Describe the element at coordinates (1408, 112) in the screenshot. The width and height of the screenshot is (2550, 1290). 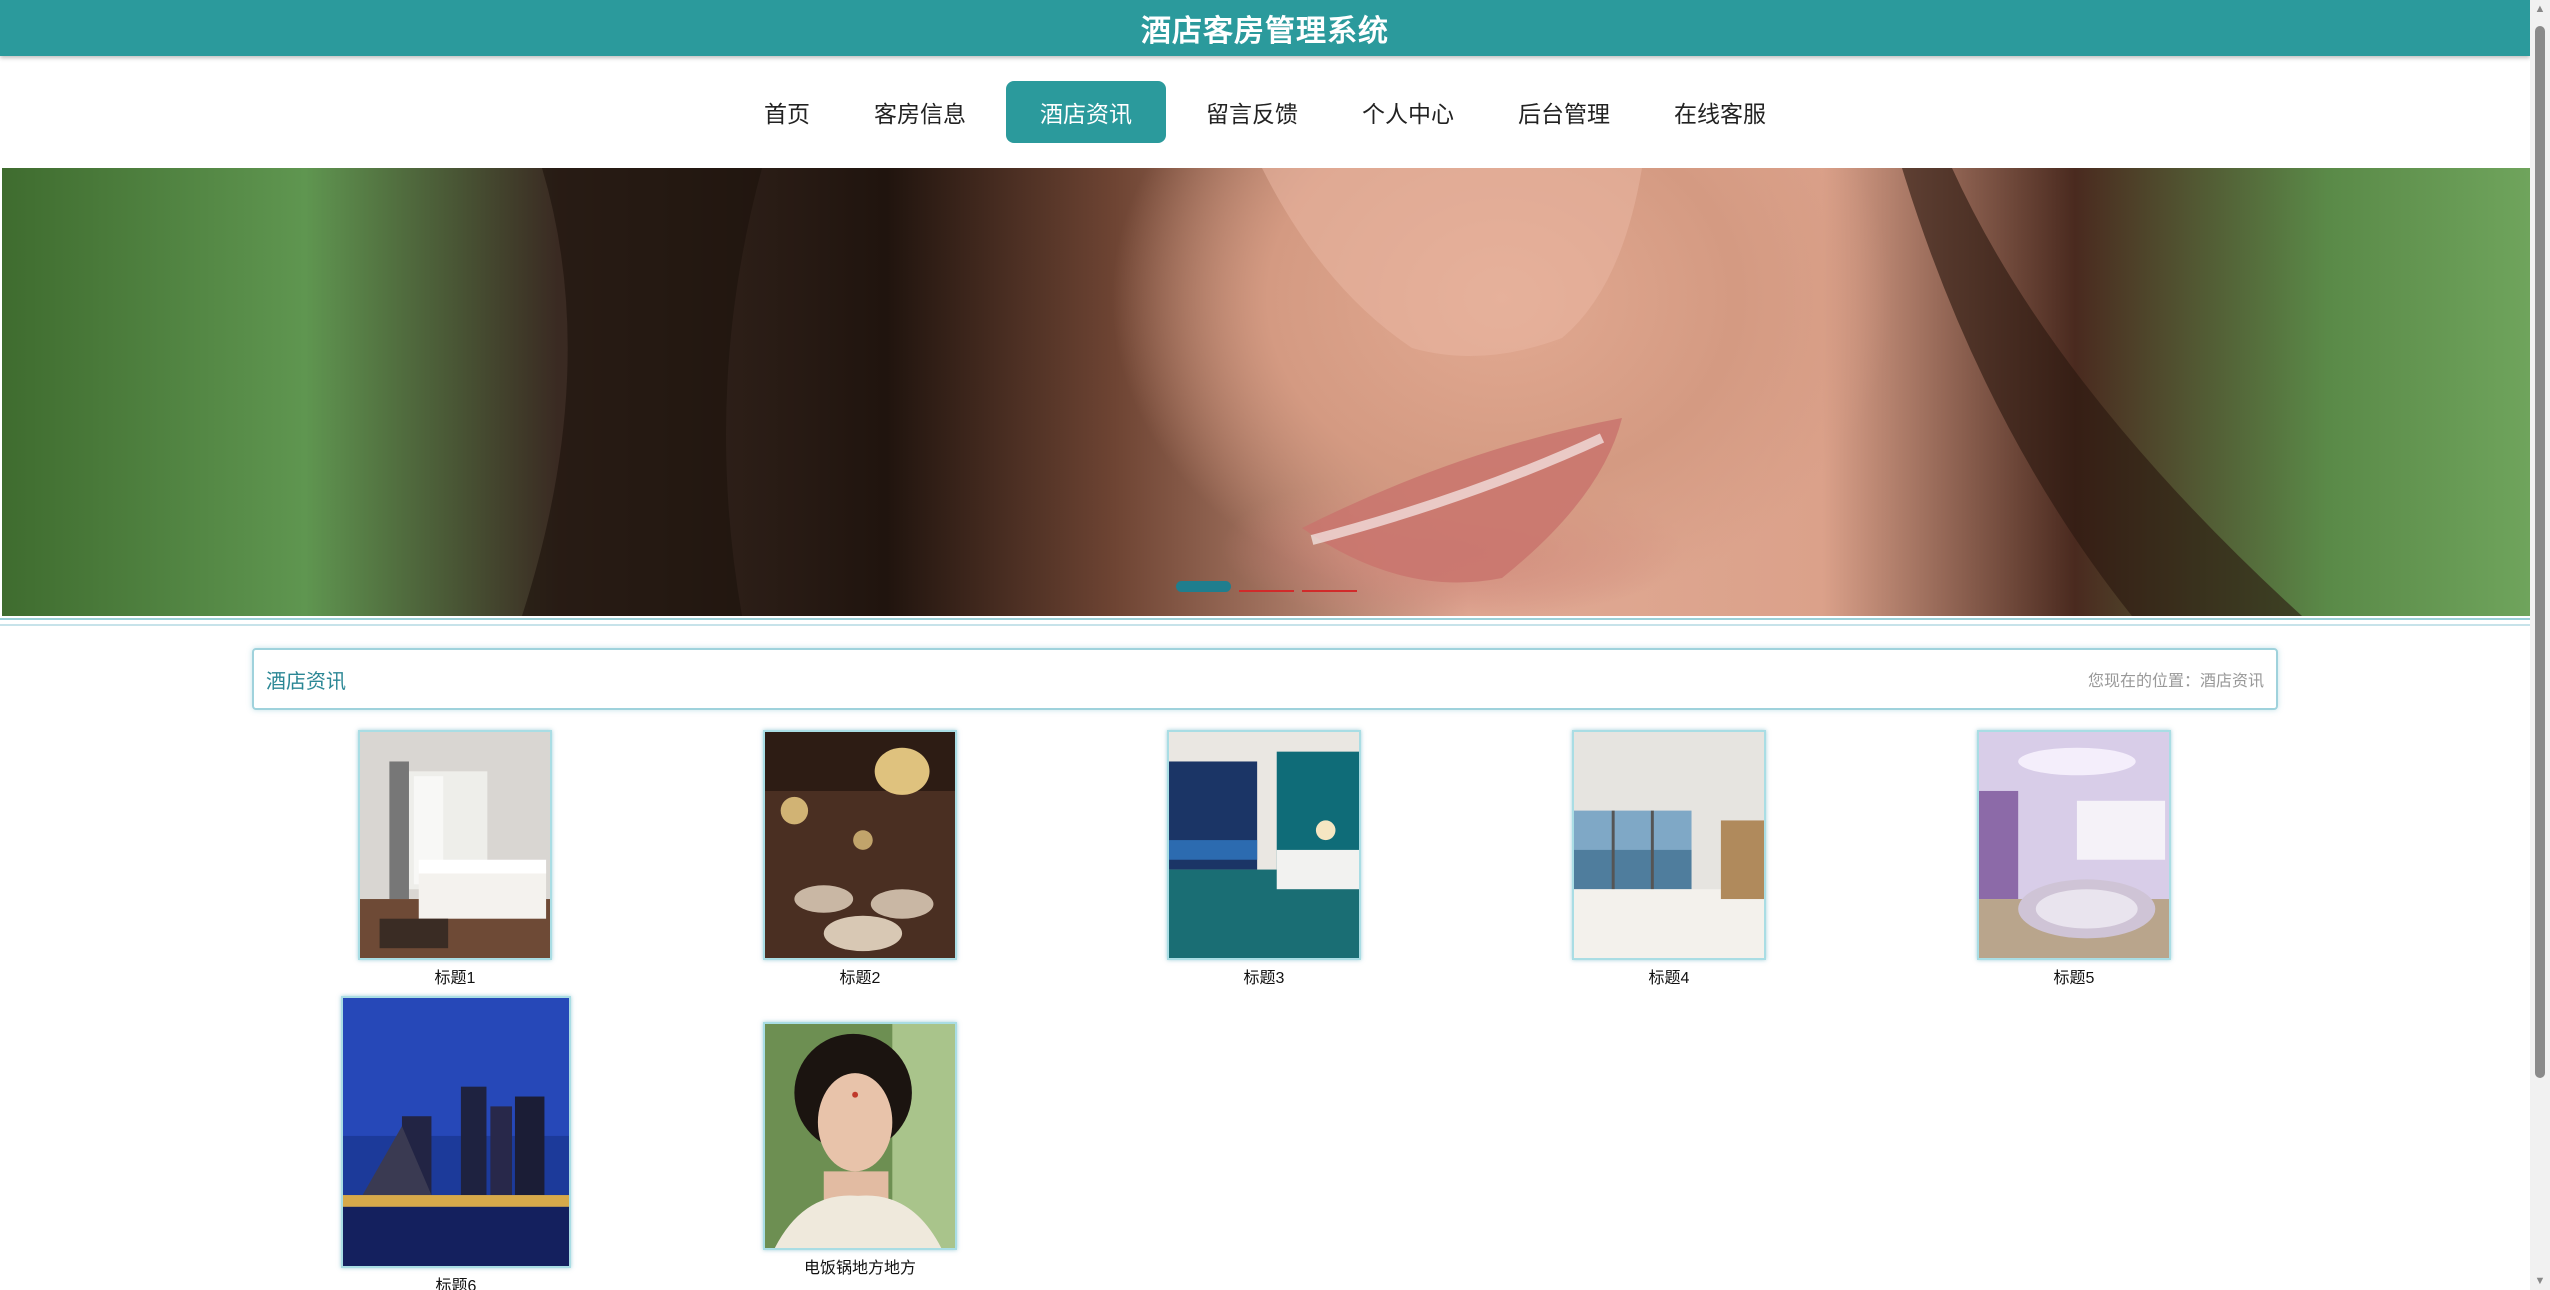
I see `nav-item-profile: 个人中心` at that location.